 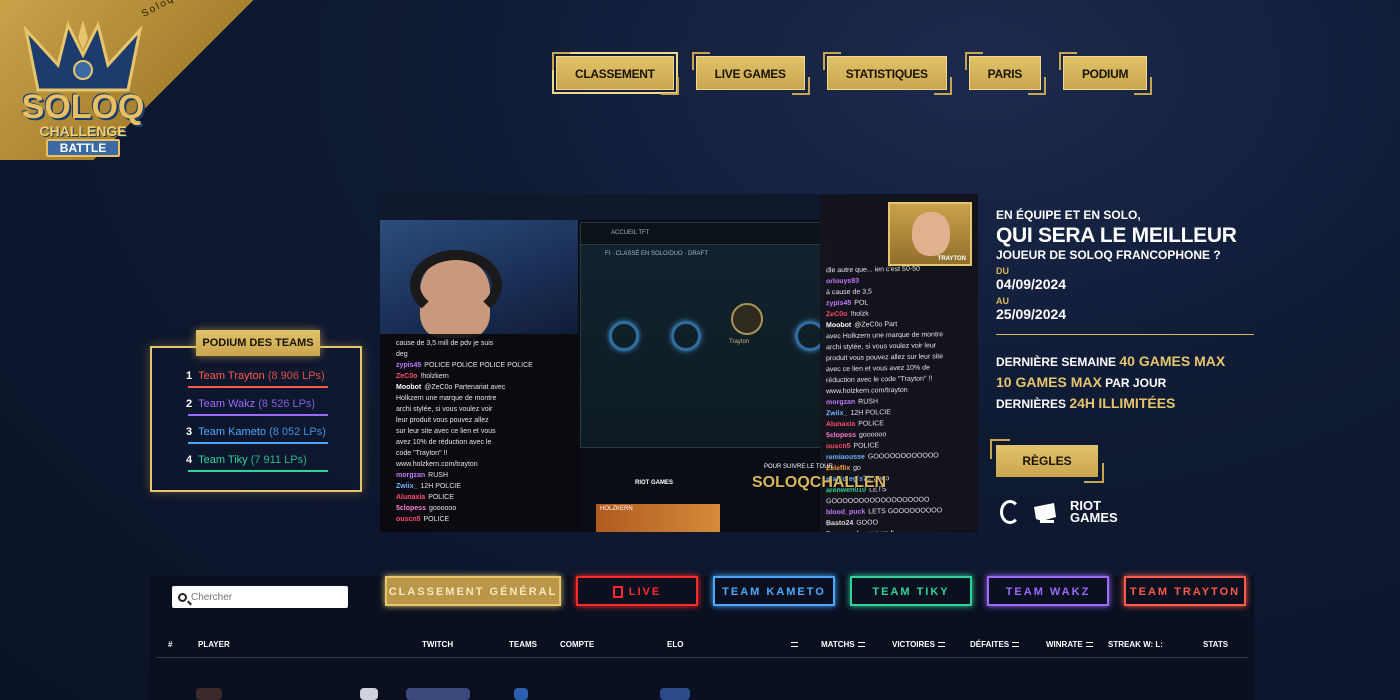 I want to click on tab-team-trayton: TEAM TRAYTON, so click(x=1185, y=591).